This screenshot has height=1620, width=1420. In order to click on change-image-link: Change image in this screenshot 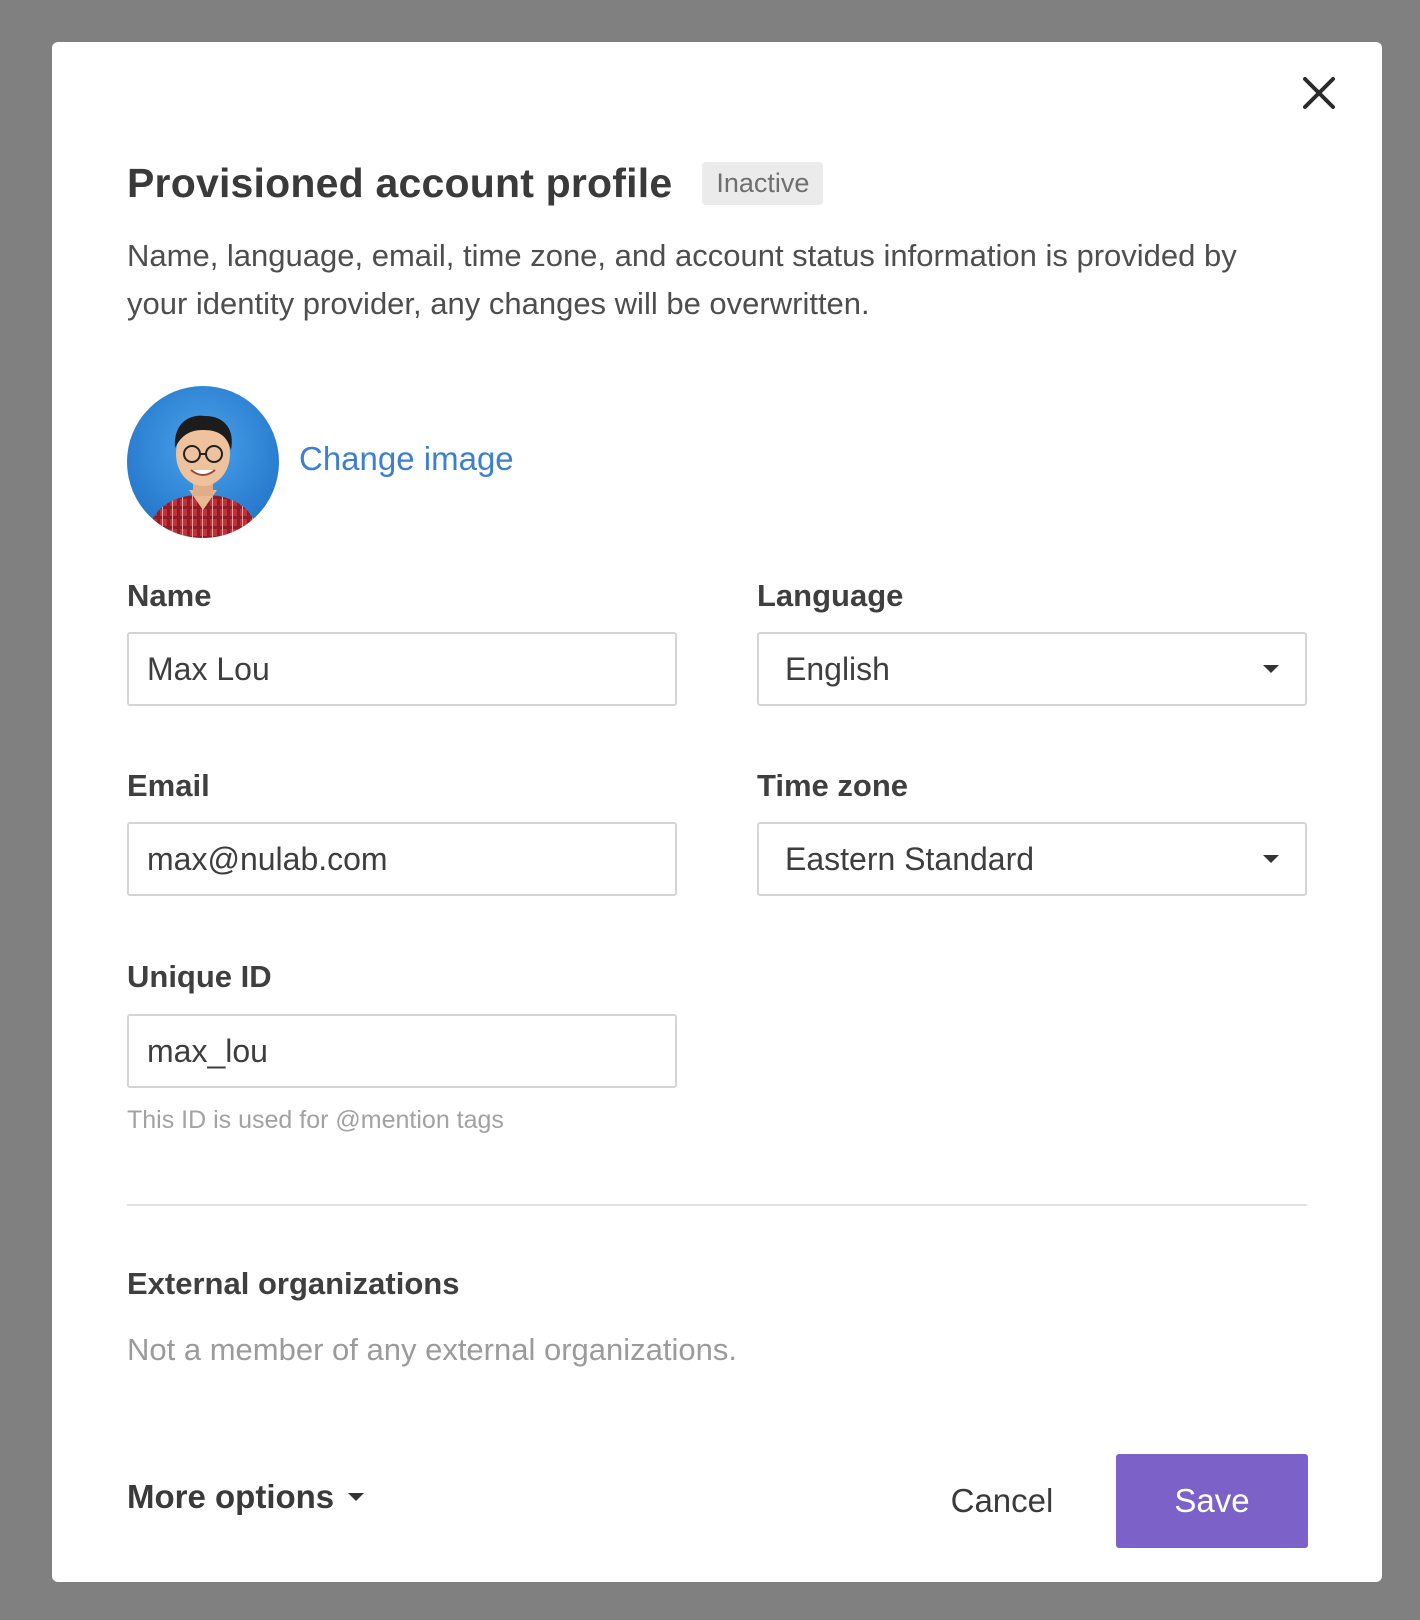, I will do `click(406, 459)`.